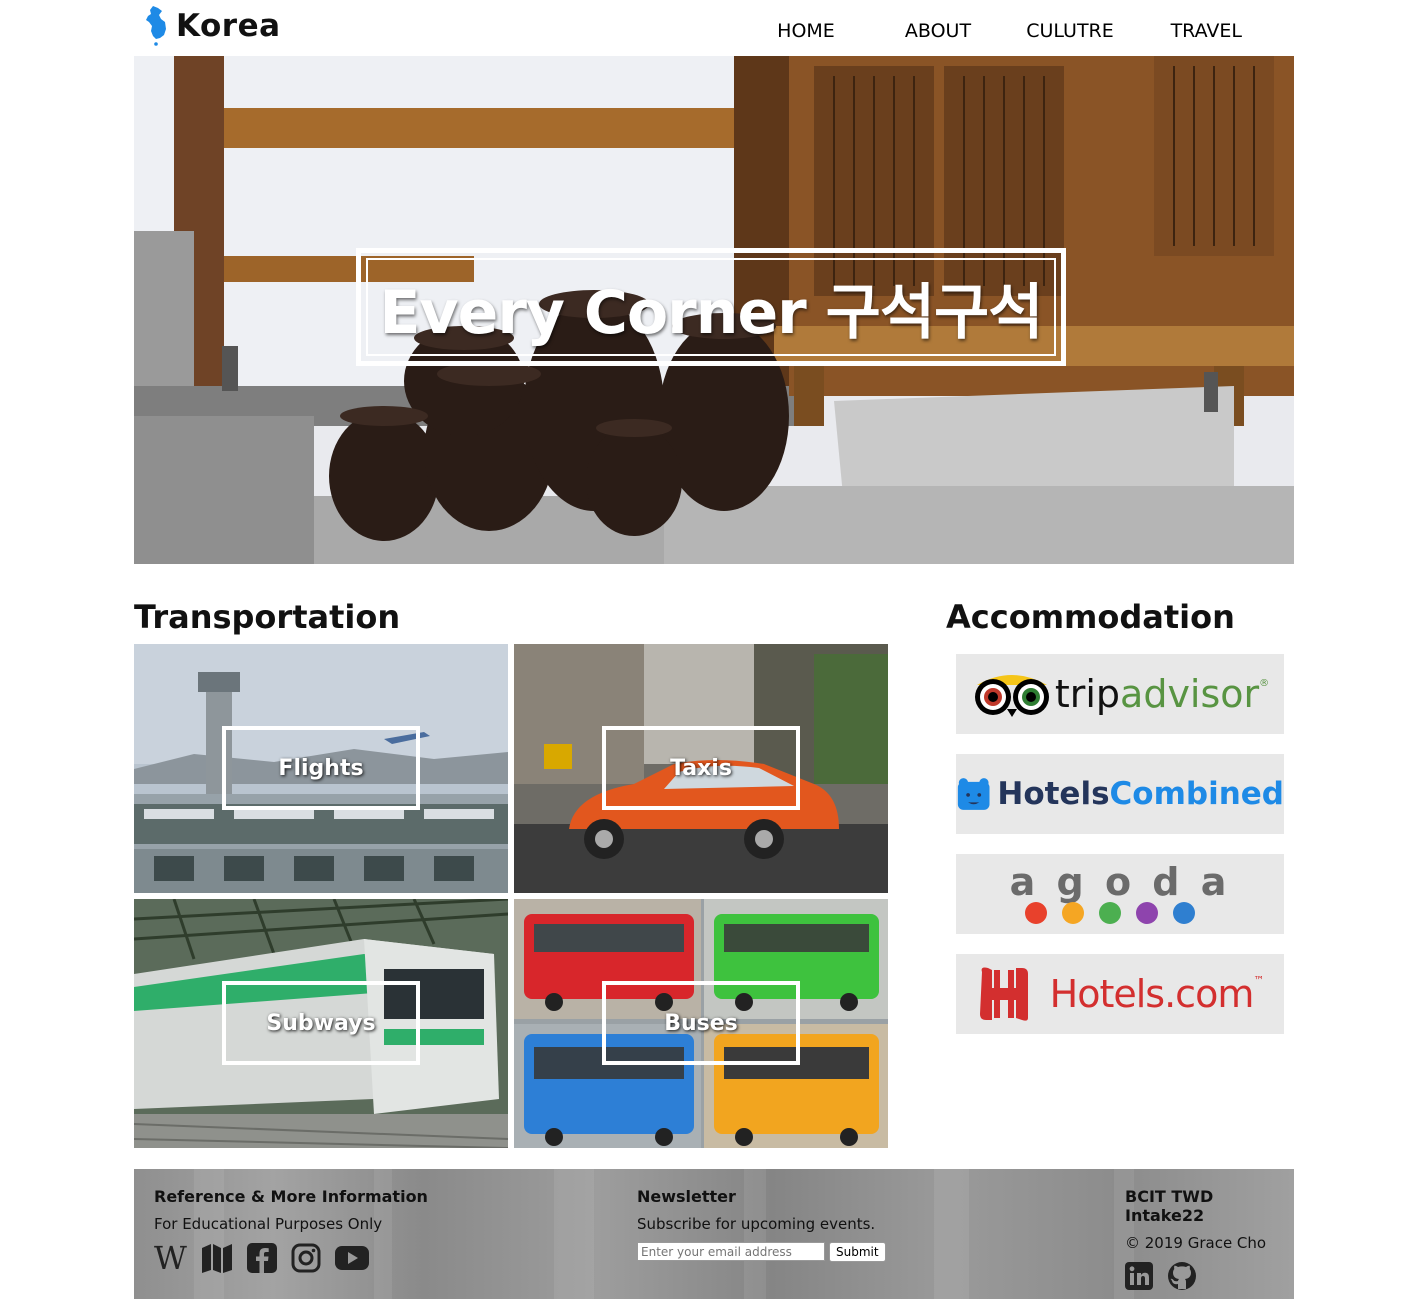  Describe the element at coordinates (228, 26) in the screenshot. I see `logo-text: Korea` at that location.